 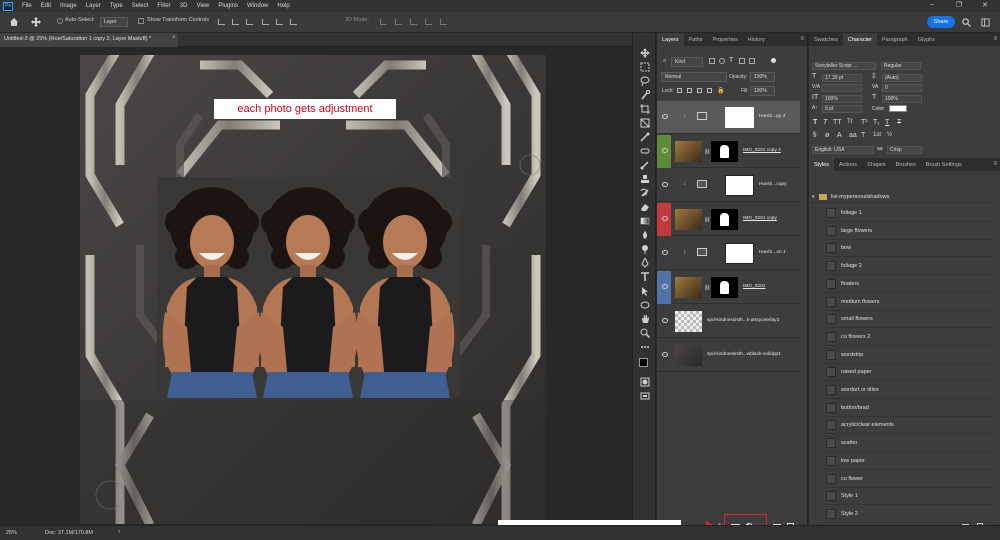 I want to click on brush-tool-icon, so click(x=645, y=165).